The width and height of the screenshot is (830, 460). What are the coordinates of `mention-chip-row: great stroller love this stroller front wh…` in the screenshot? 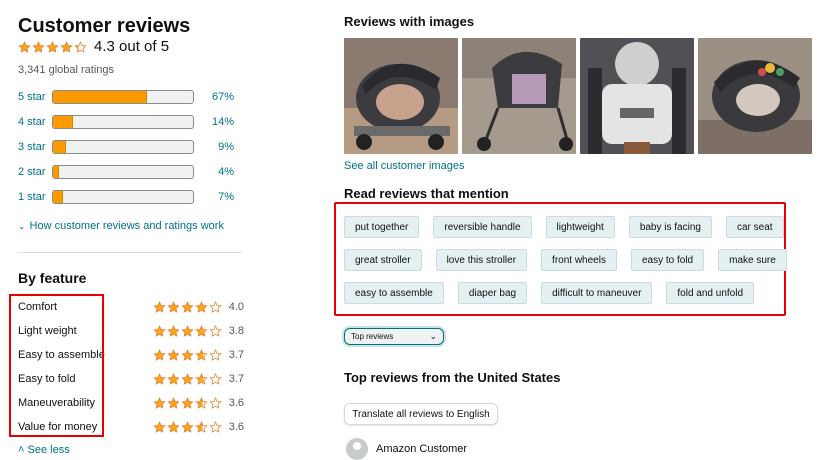 It's located at (565, 260).